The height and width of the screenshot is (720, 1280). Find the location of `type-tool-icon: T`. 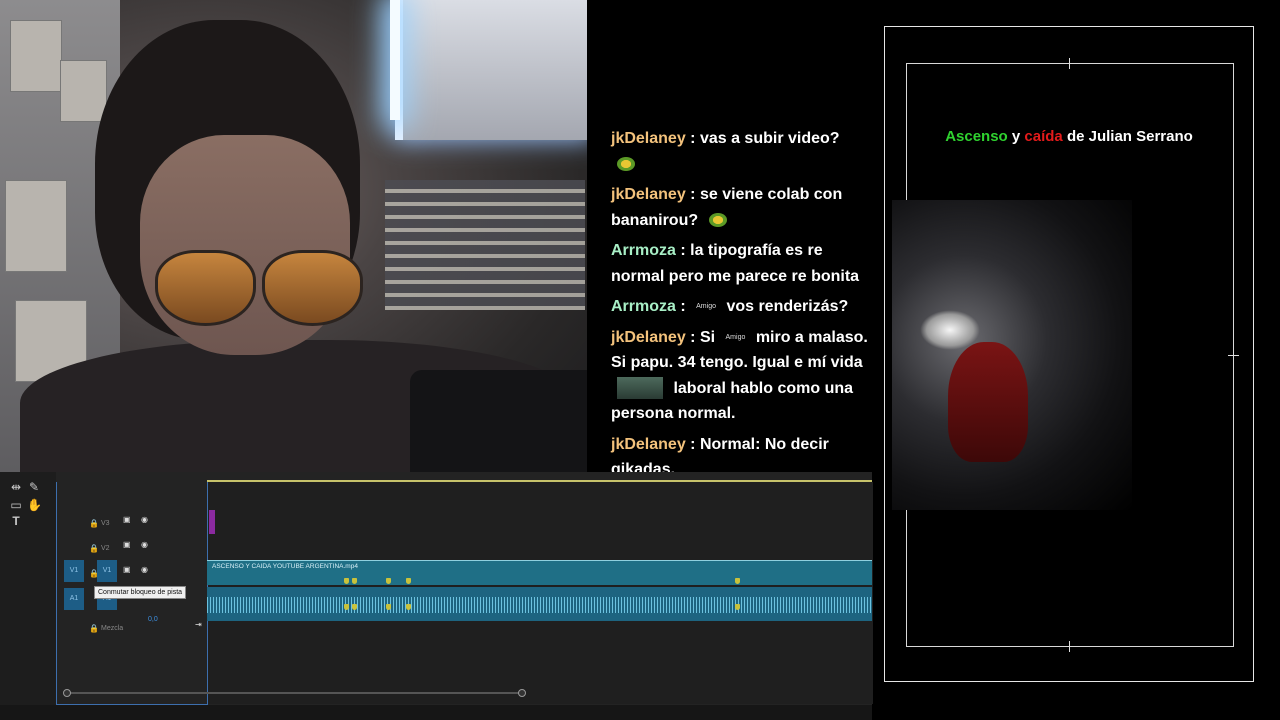

type-tool-icon: T is located at coordinates (16, 521).